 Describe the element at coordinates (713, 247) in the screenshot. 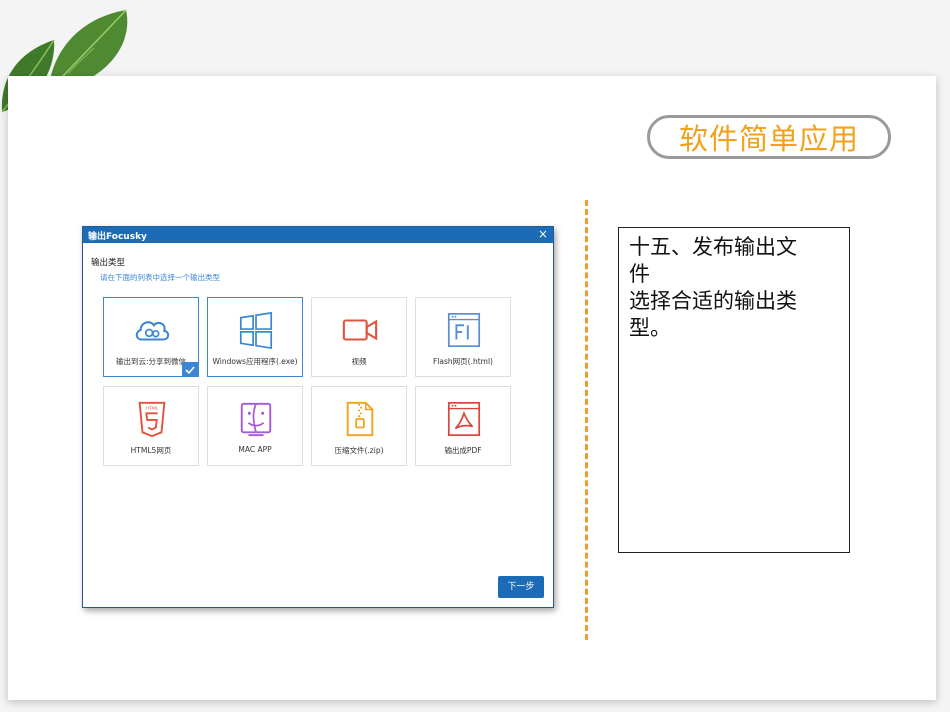

I see `body-line: 十五、发布输出文` at that location.